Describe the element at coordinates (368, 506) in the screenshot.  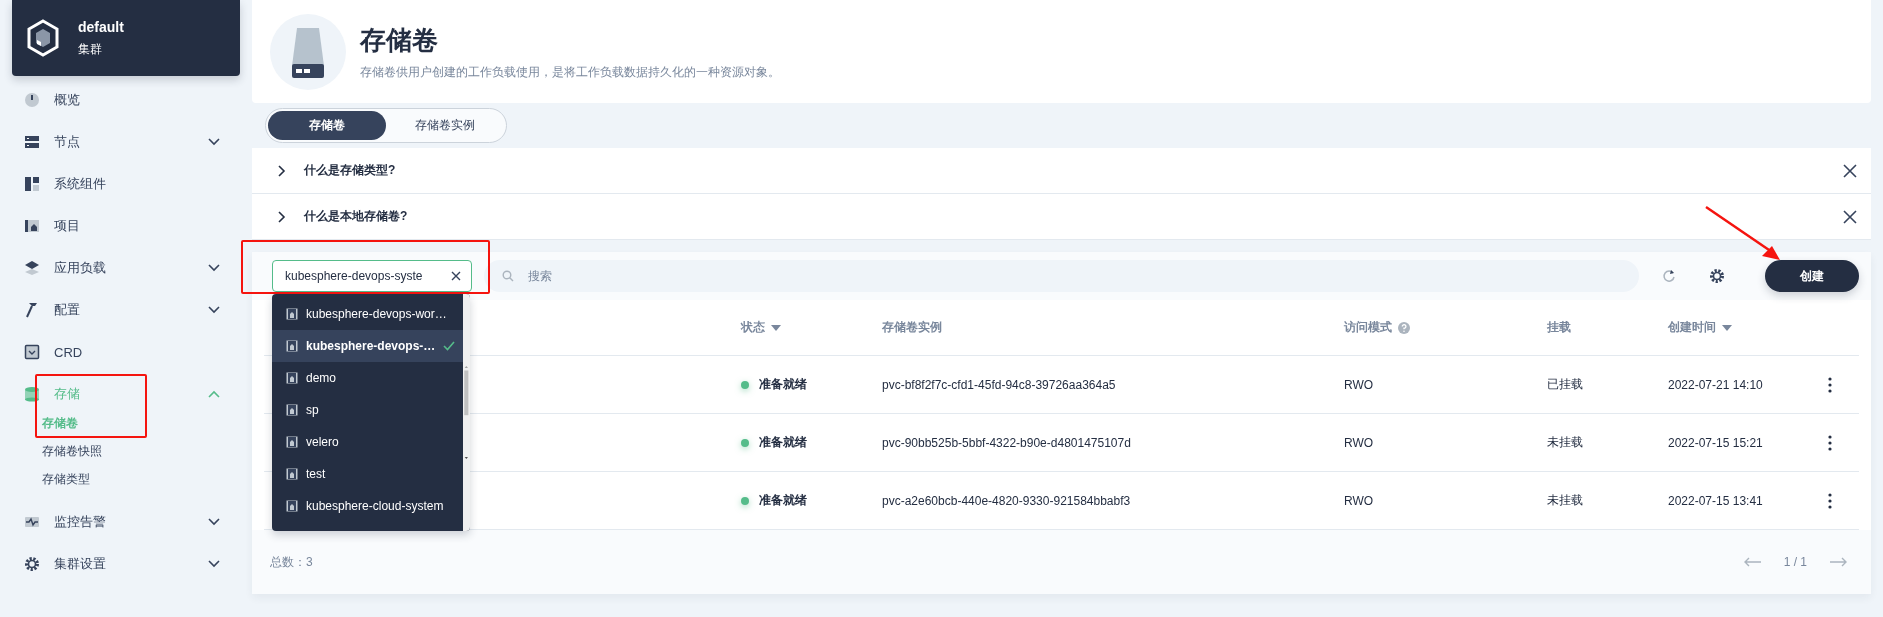
I see `dropdown-option: kubesphere-cloud-system` at that location.